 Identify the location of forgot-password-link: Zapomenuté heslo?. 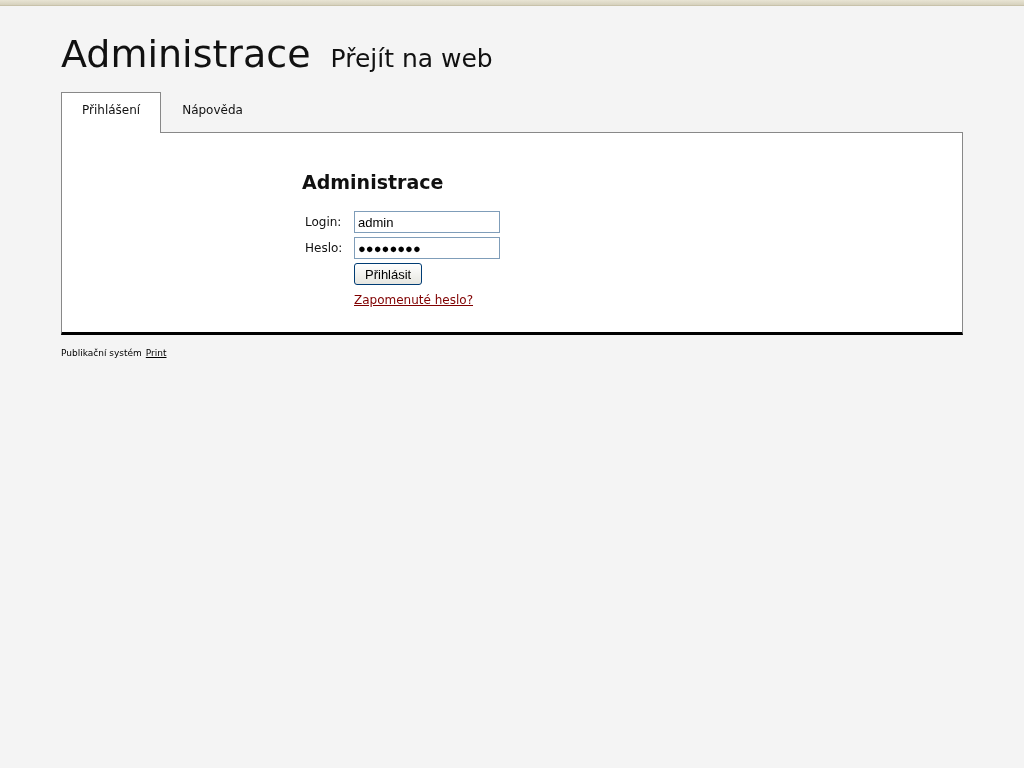
(413, 300).